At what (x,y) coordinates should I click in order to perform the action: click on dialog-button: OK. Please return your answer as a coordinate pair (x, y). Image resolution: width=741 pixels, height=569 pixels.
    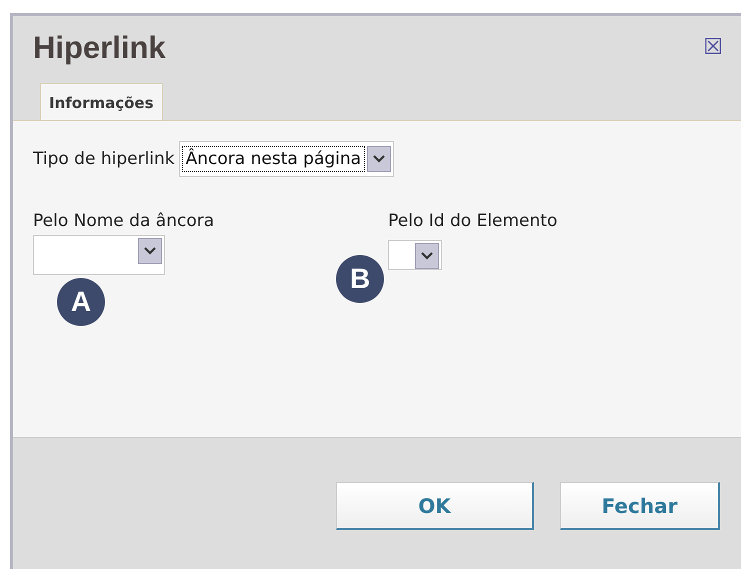
    Looking at the image, I should click on (435, 506).